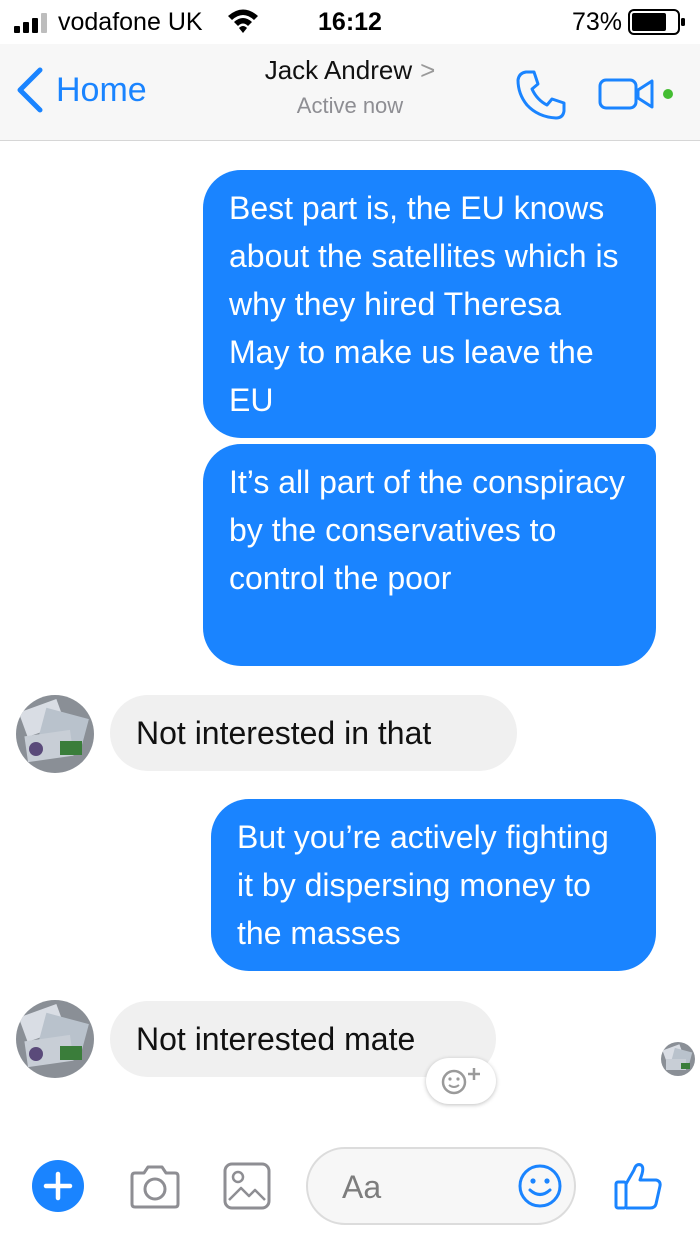  What do you see at coordinates (101, 89) in the screenshot?
I see `back-label: Home` at bounding box center [101, 89].